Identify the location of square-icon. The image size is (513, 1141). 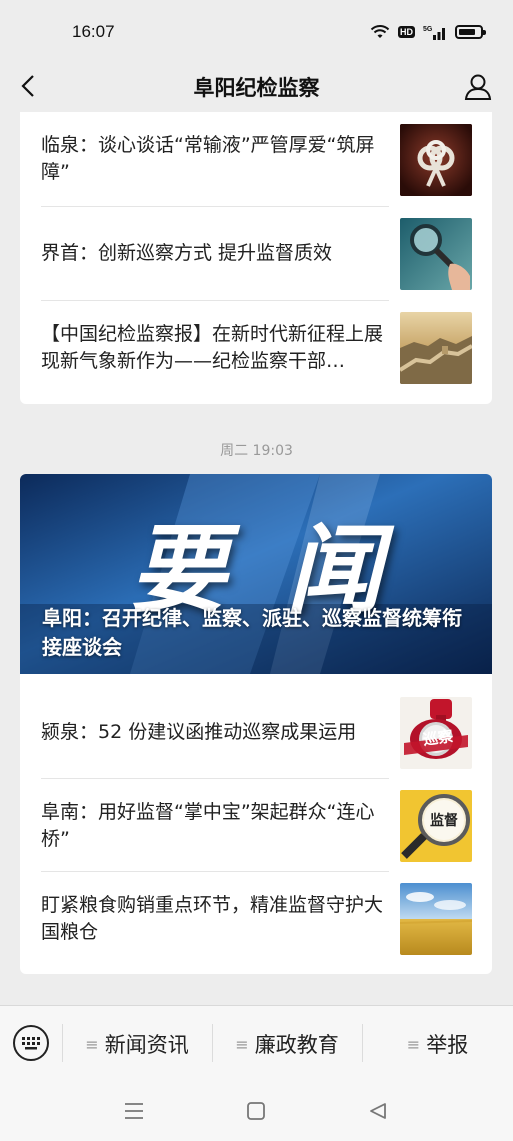
(256, 1111).